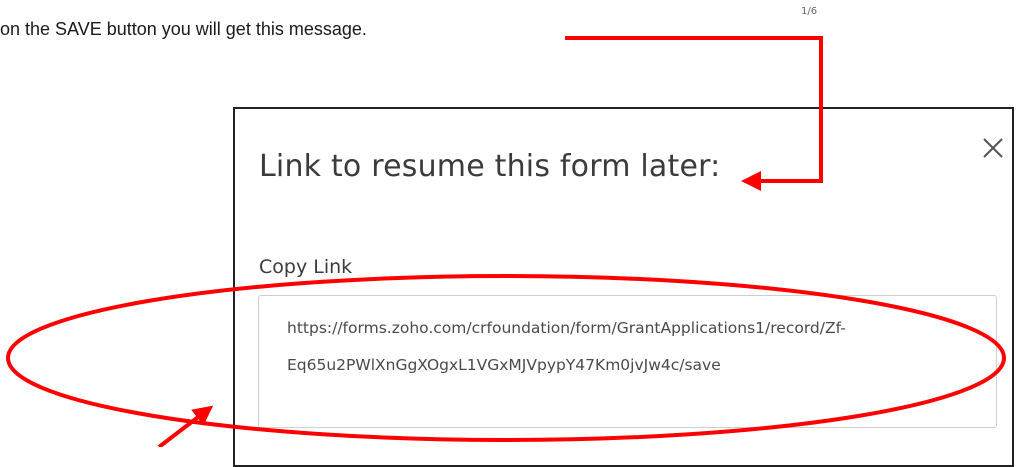 This screenshot has width=1016, height=467. I want to click on page-number: 1/6, so click(809, 11).